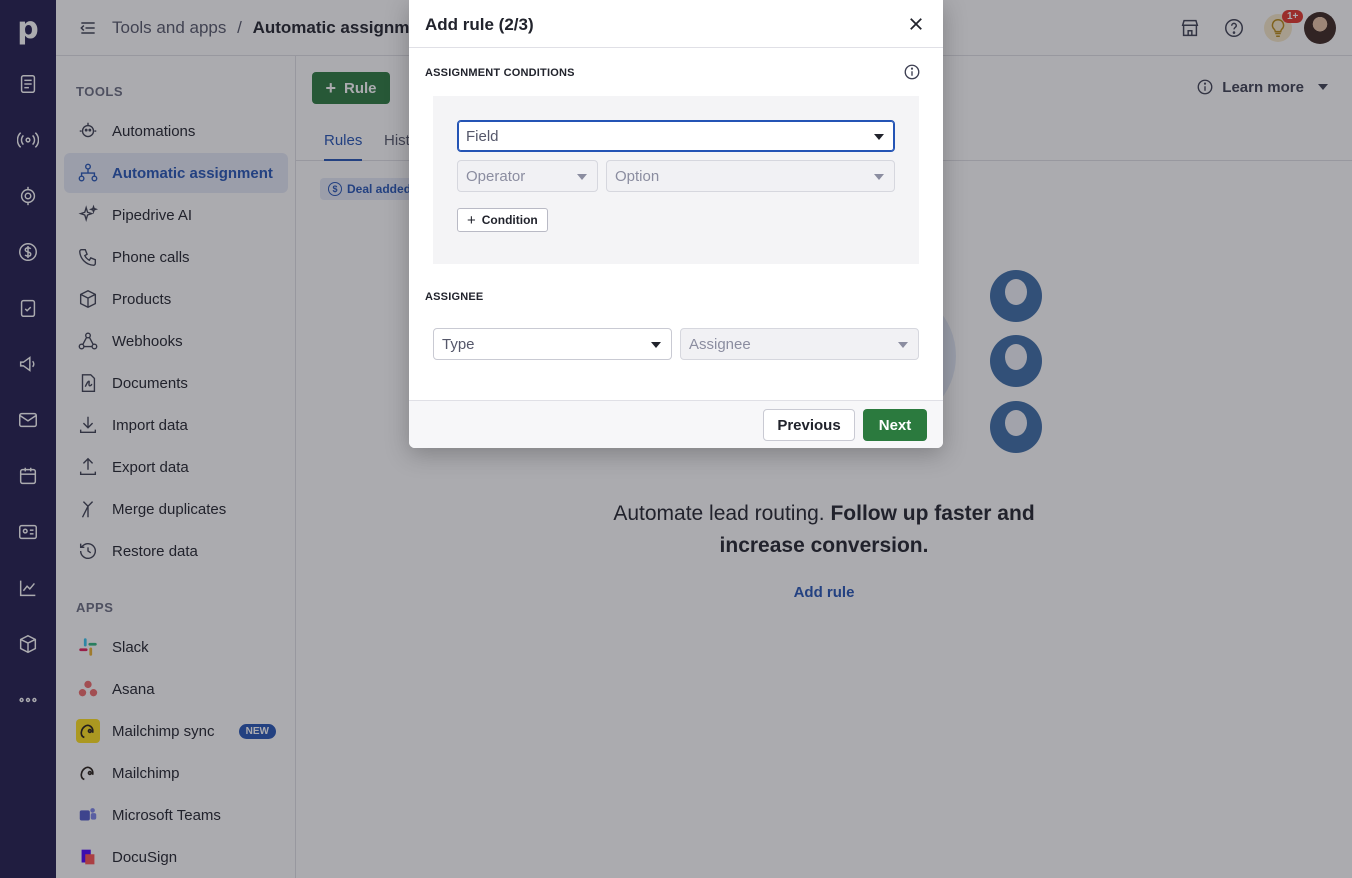 Image resolution: width=1352 pixels, height=878 pixels. What do you see at coordinates (895, 425) in the screenshot?
I see `next-button: Next` at bounding box center [895, 425].